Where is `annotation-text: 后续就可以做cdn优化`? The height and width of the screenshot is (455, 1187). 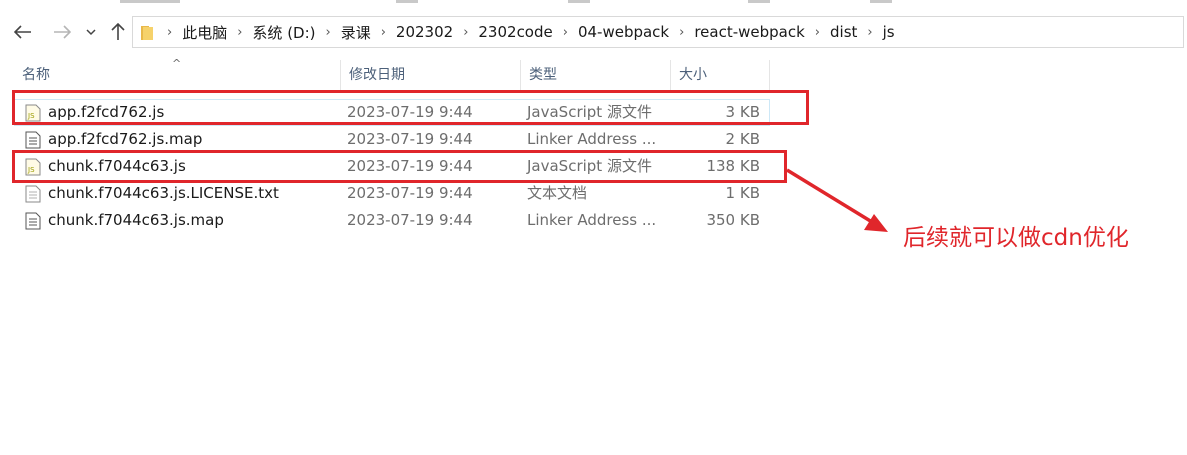
annotation-text: 后续就可以做cdn优化 is located at coordinates (1016, 238).